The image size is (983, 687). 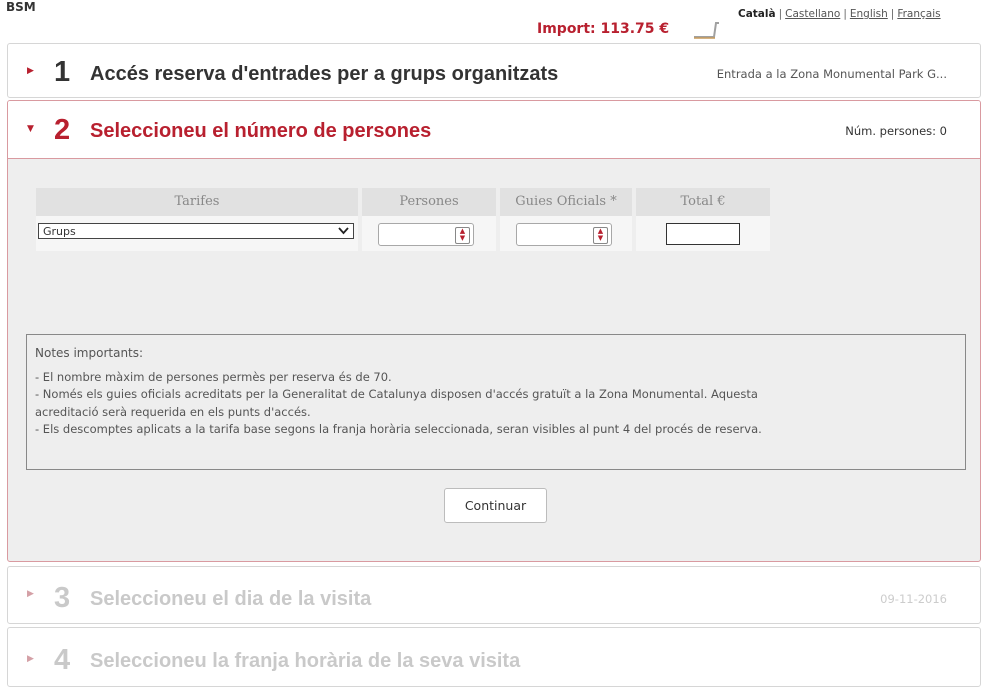 I want to click on language-selector: Català | Castellano | English | Français, so click(x=839, y=14).